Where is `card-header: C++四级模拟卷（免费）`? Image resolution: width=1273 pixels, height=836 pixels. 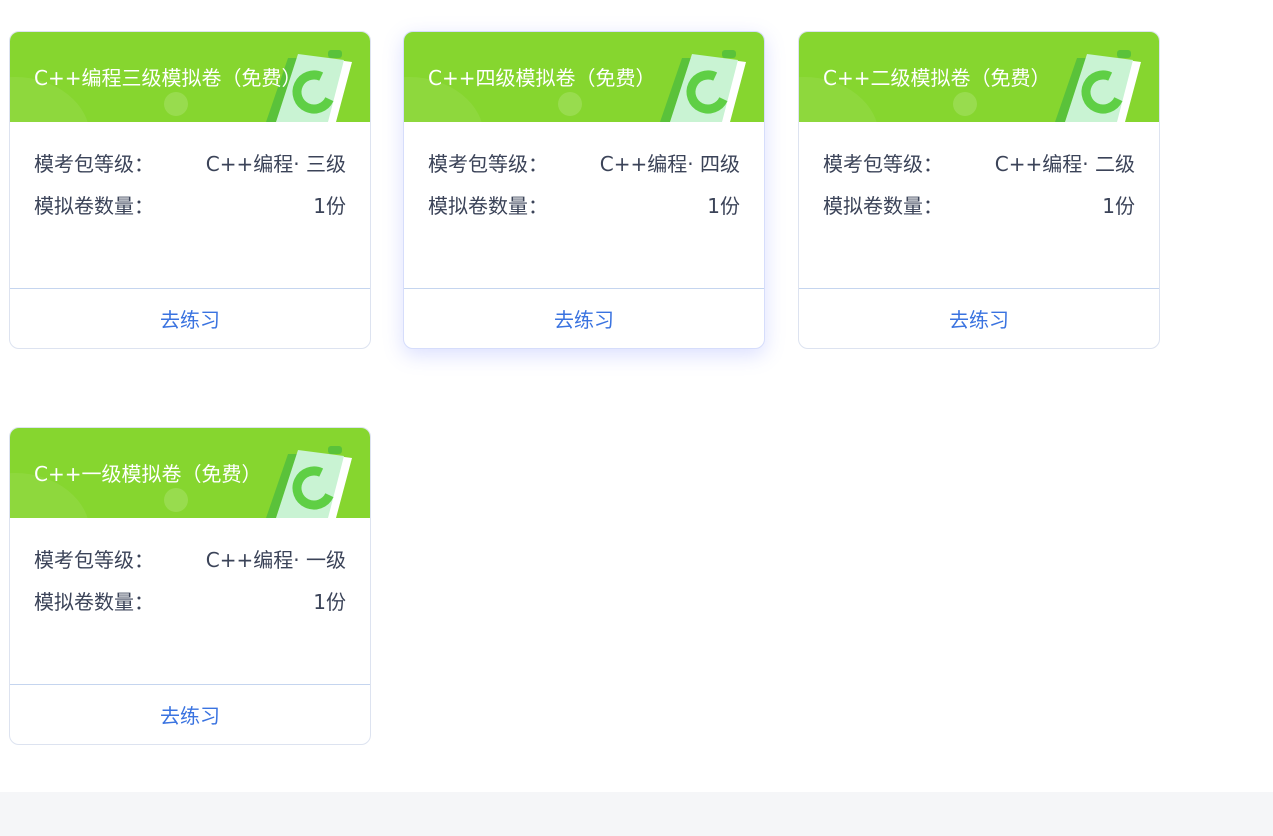 card-header: C++四级模拟卷（免费） is located at coordinates (584, 77).